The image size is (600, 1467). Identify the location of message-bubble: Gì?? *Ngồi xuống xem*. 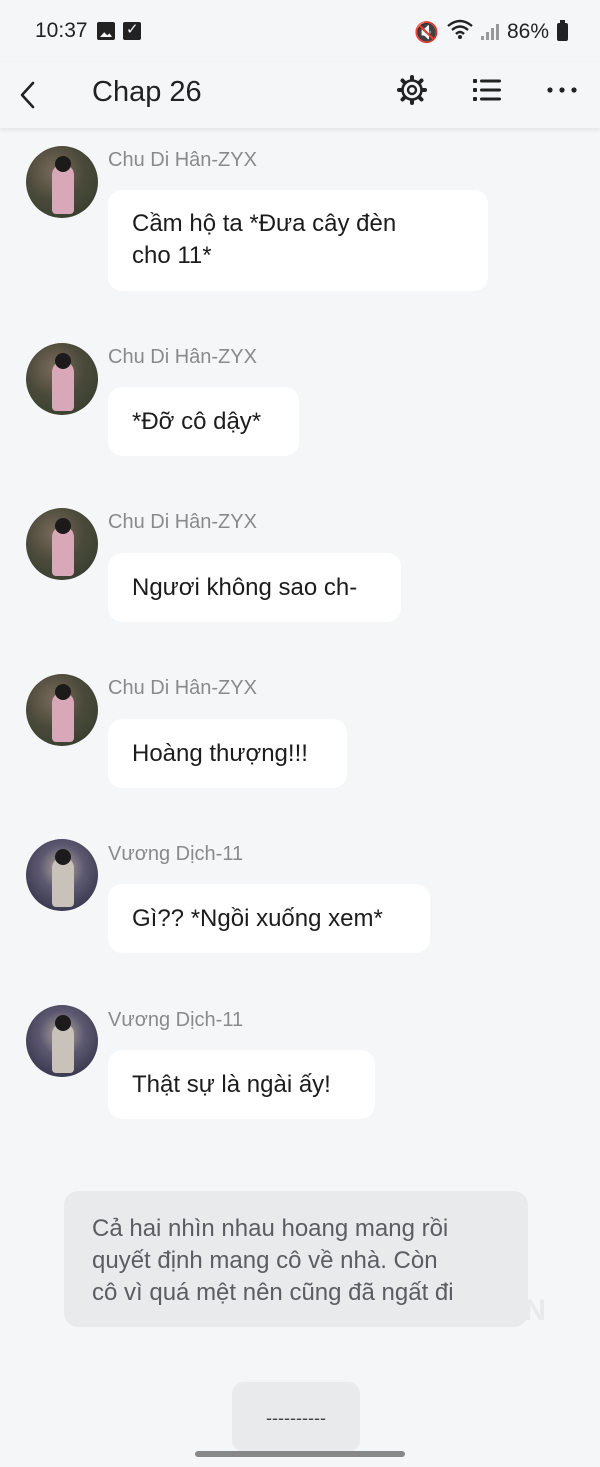
(269, 918).